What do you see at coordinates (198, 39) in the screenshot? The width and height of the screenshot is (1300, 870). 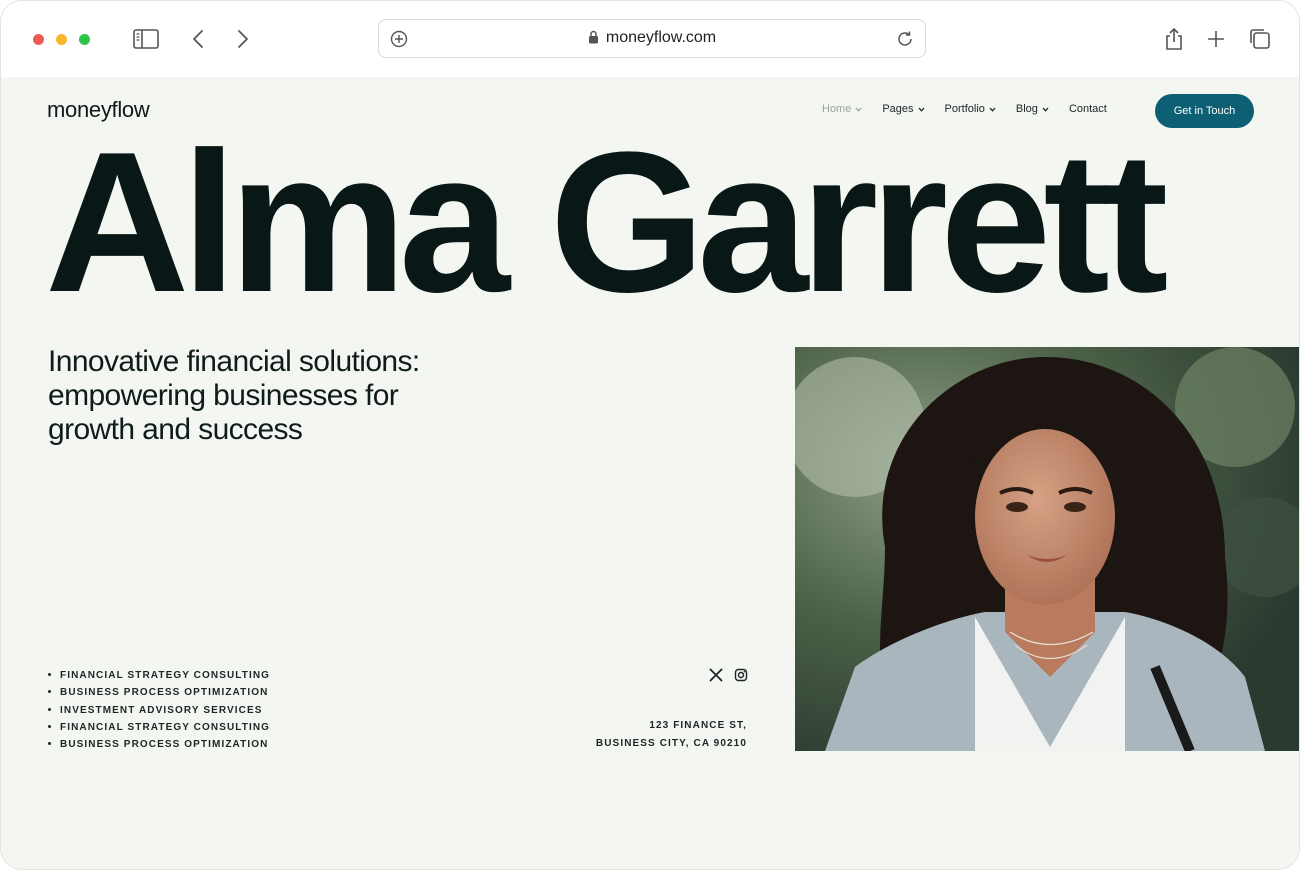 I see `back-icon` at bounding box center [198, 39].